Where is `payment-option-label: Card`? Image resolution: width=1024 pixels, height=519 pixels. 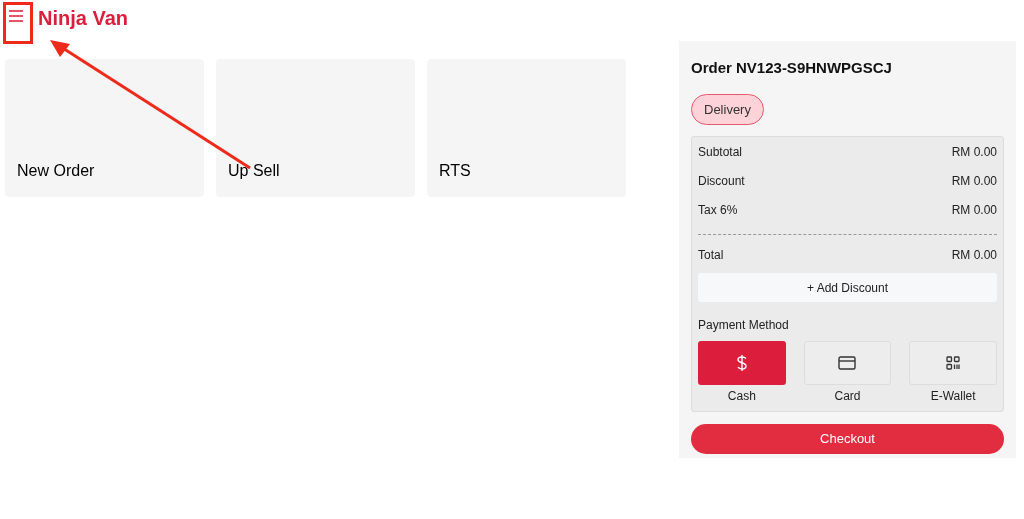 payment-option-label: Card is located at coordinates (847, 396).